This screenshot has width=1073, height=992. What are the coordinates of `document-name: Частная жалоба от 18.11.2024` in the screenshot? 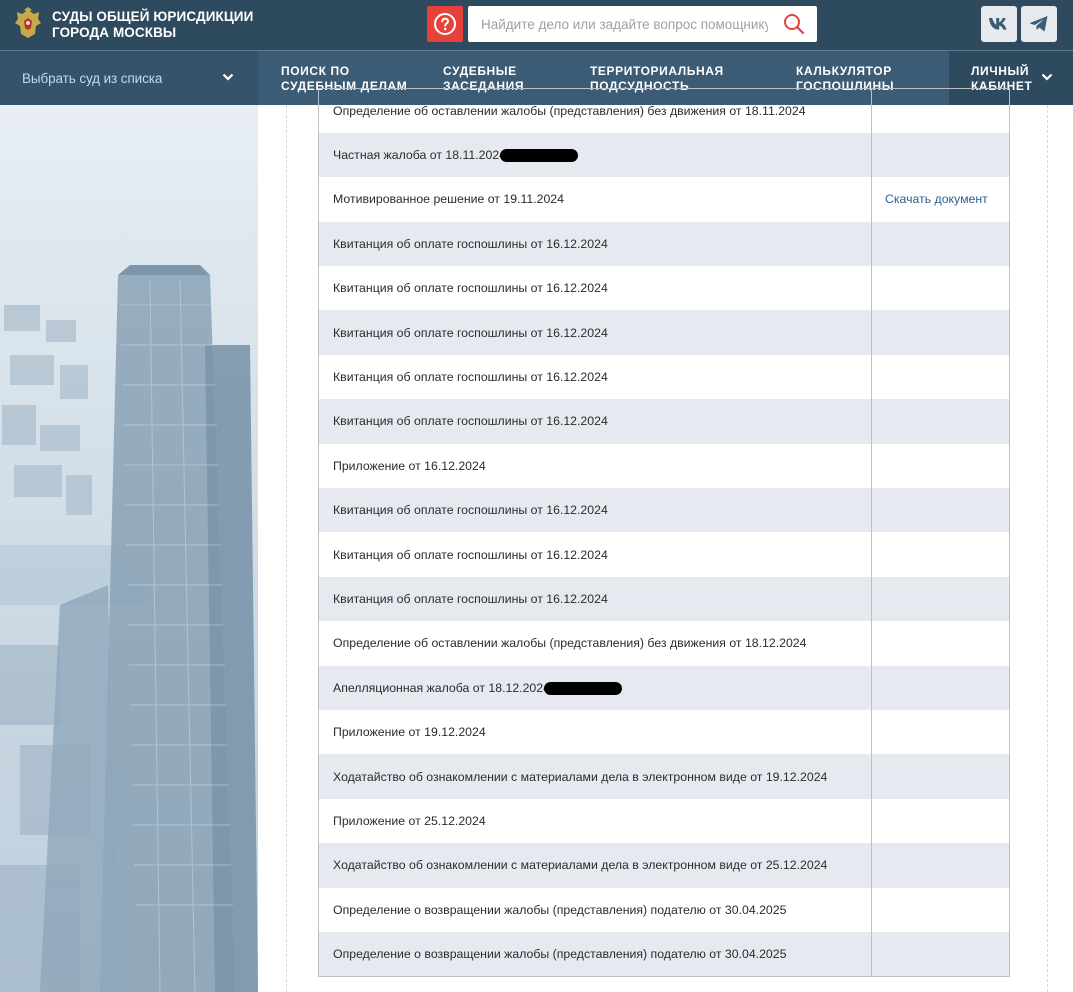 It's located at (420, 154).